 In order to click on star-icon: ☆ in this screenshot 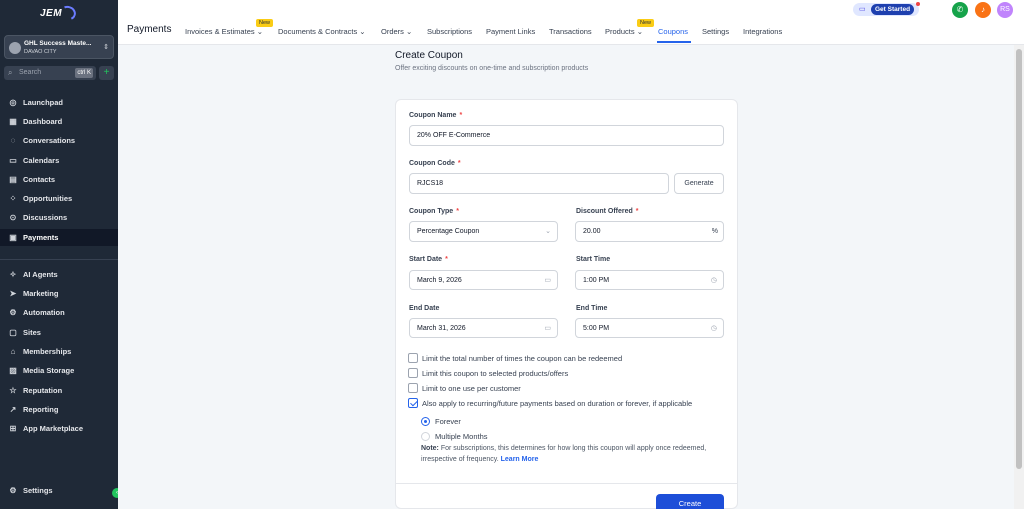, I will do `click(13, 390)`.